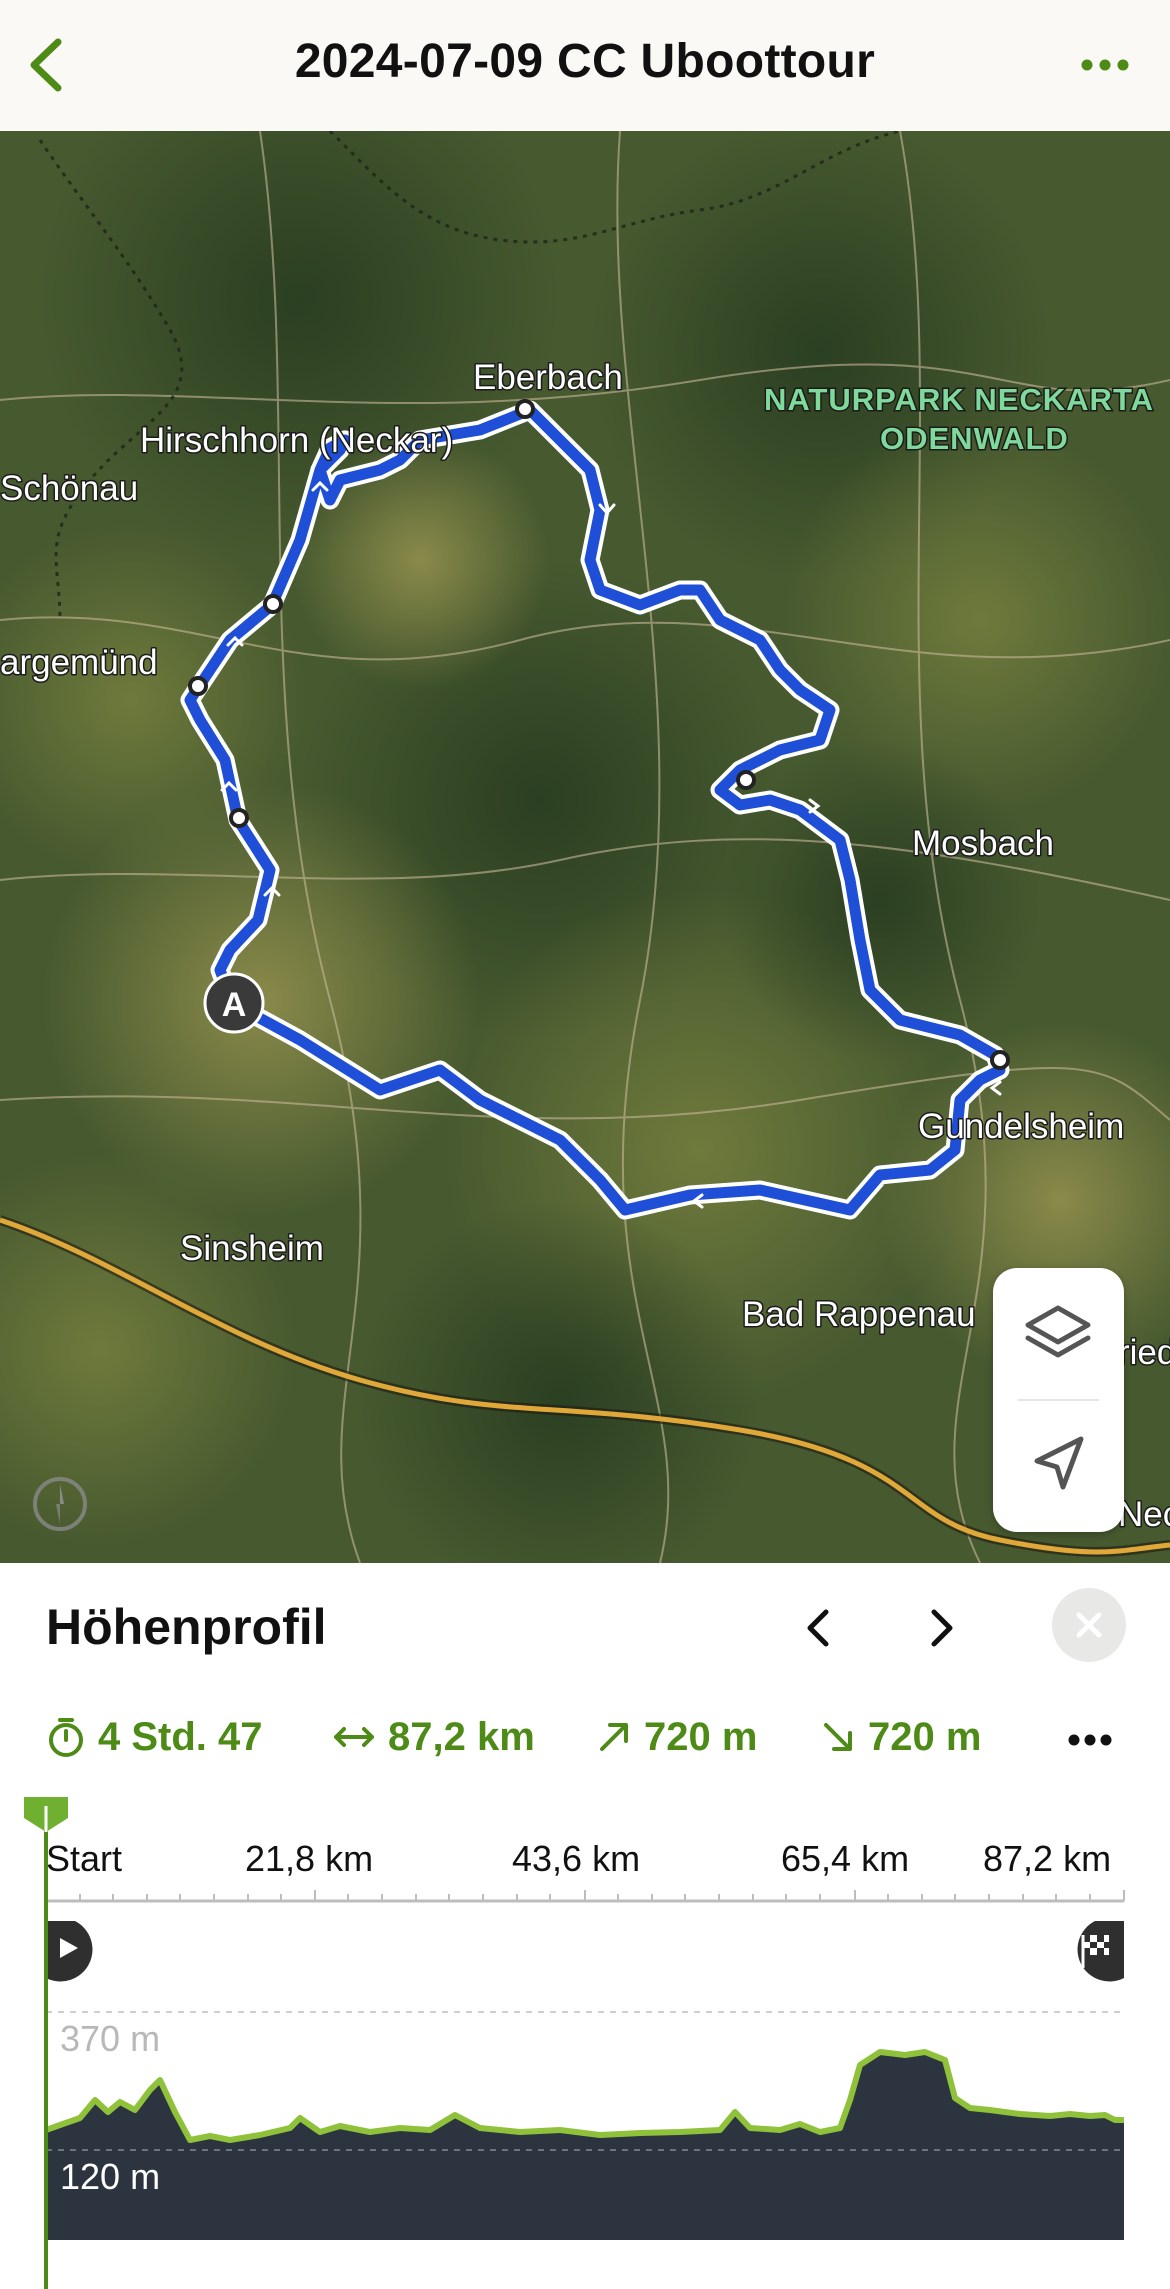 Image resolution: width=1170 pixels, height=2289 pixels. I want to click on ascent-arrow-icon, so click(614, 1737).